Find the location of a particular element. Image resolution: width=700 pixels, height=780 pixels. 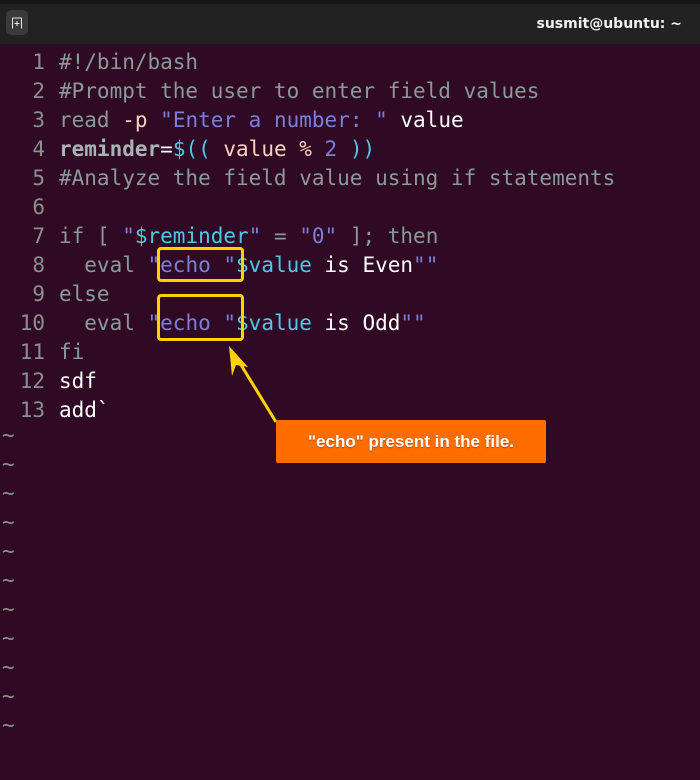

annotation-arrow is located at coordinates (253, 384).